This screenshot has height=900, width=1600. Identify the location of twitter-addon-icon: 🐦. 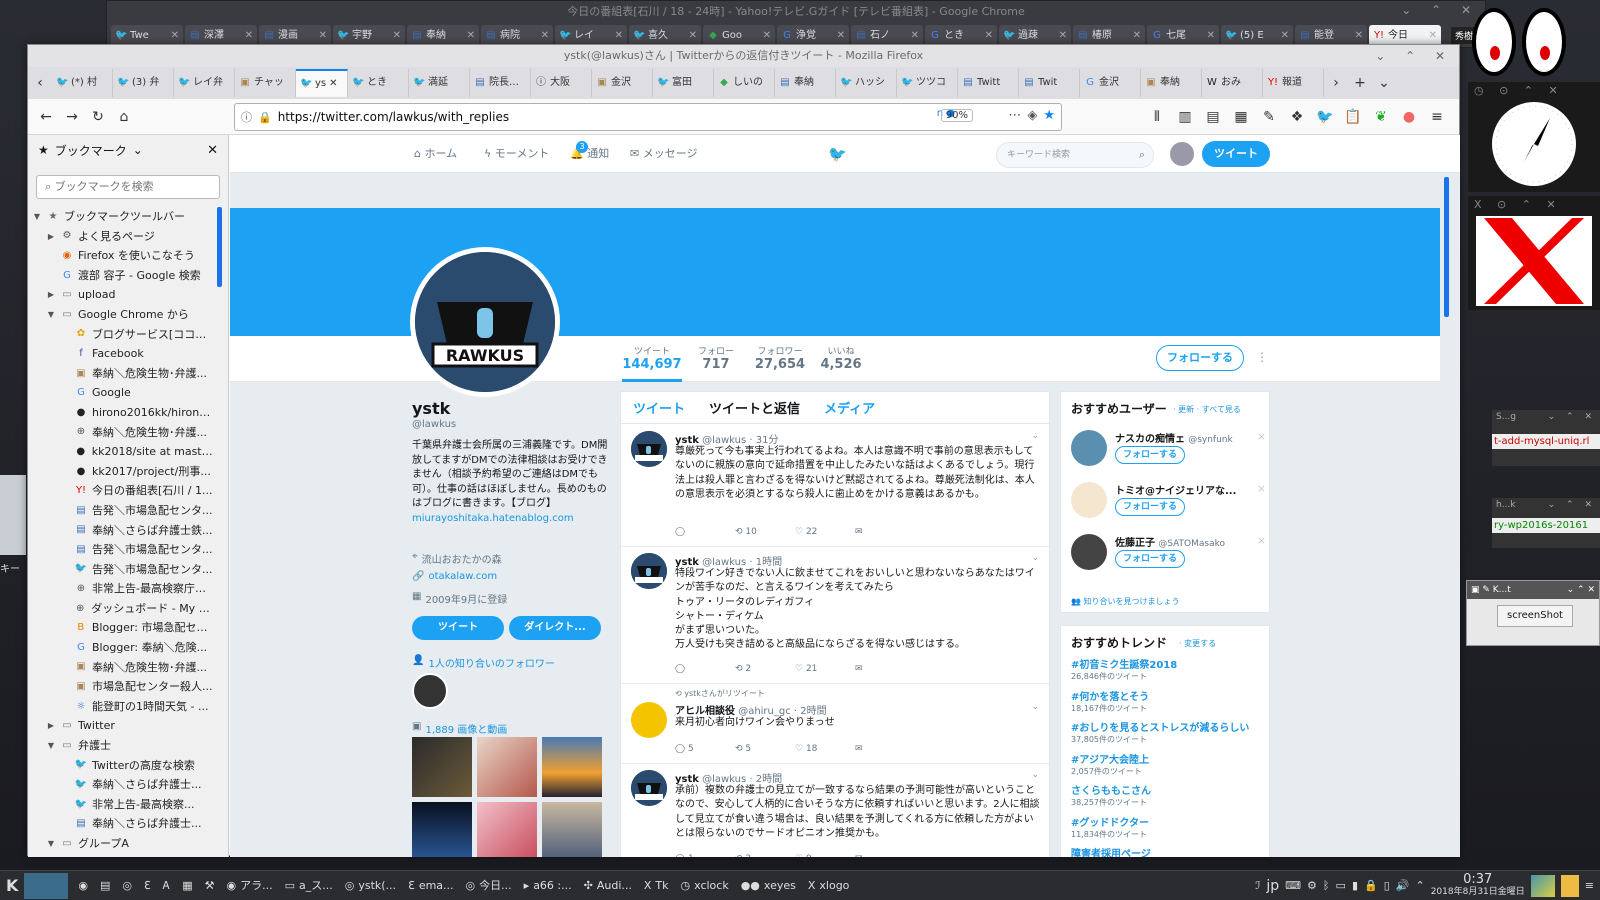
(1325, 117).